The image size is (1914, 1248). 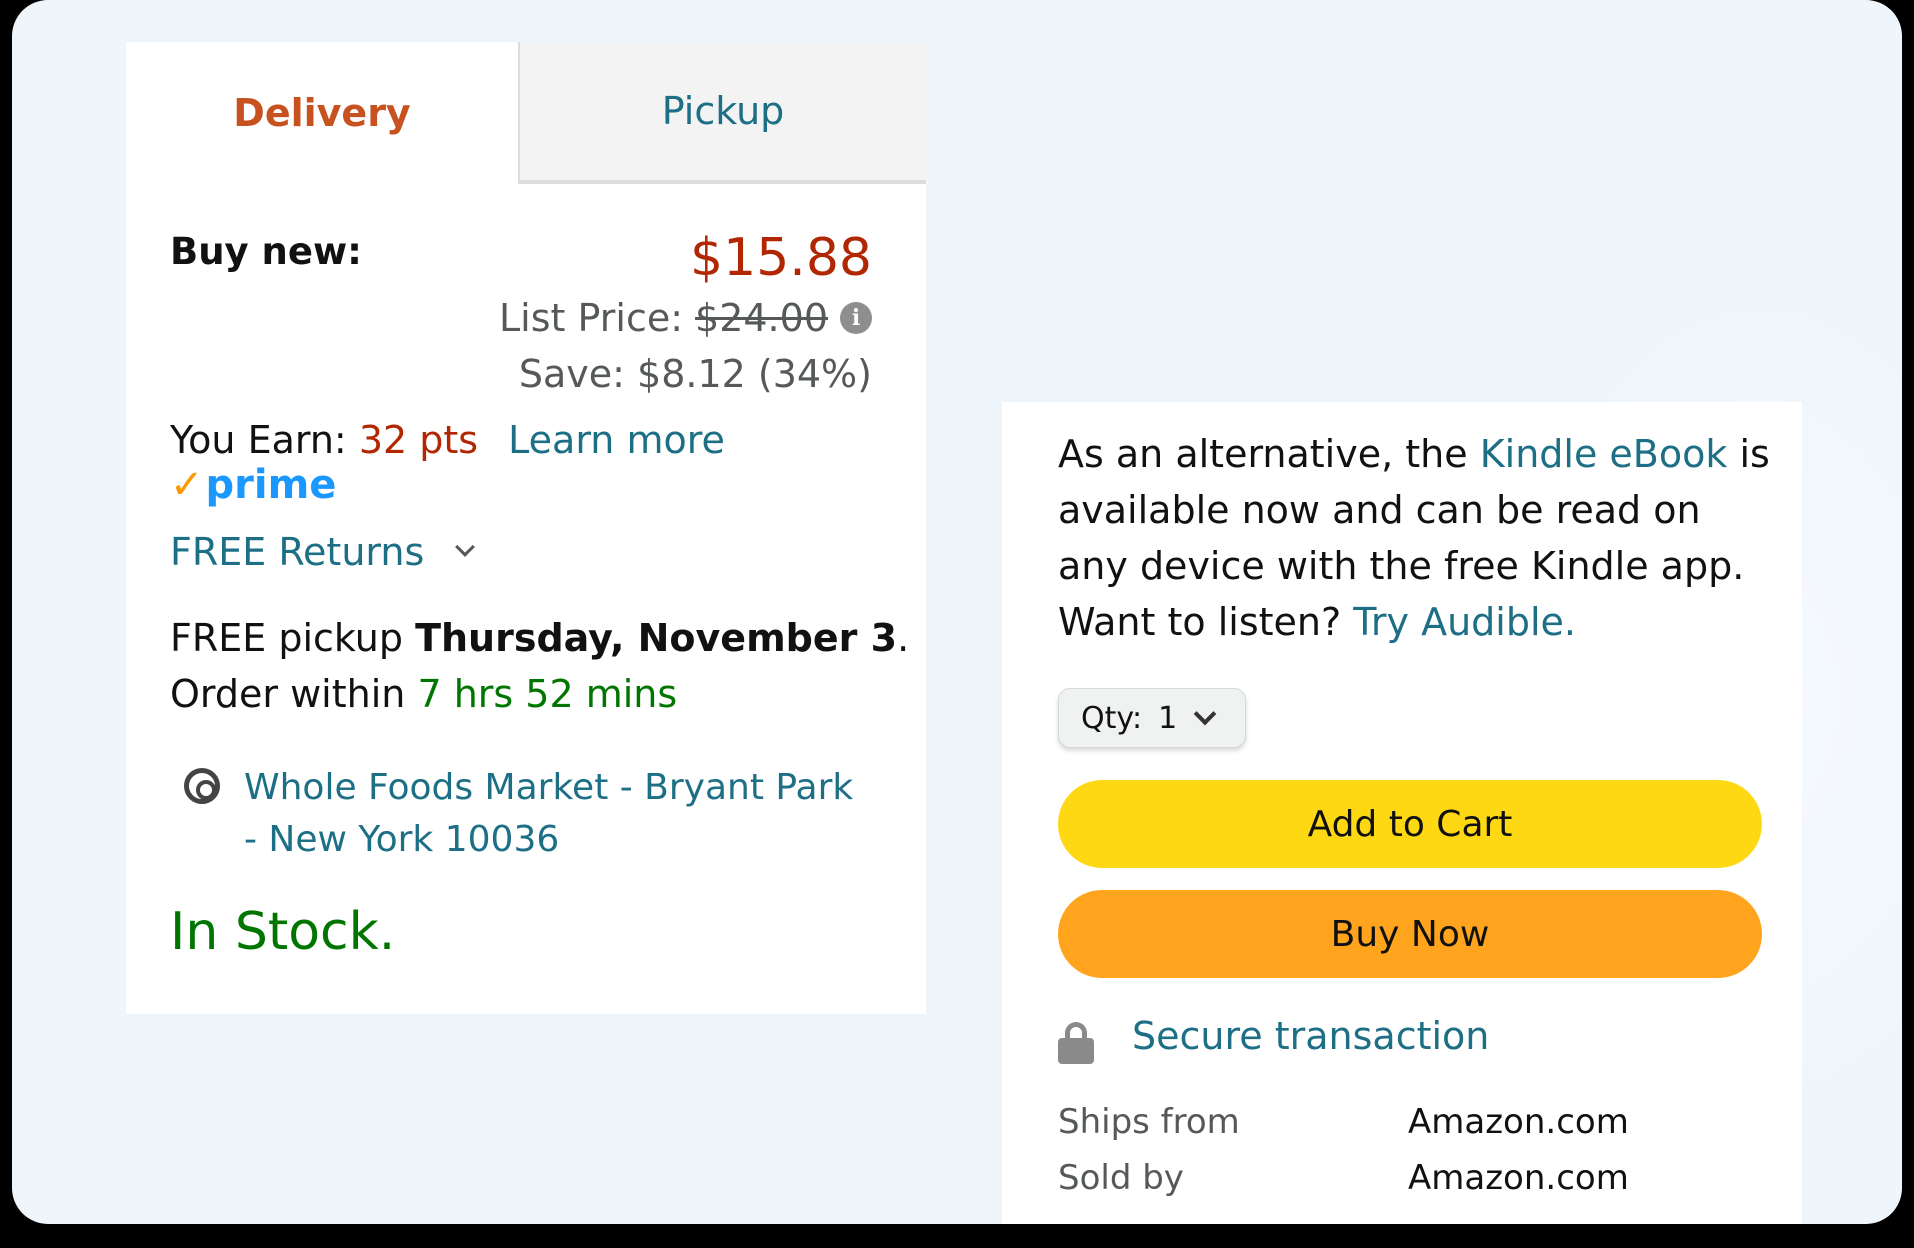 What do you see at coordinates (591, 318) in the screenshot?
I see `list-price-label: List Price:` at bounding box center [591, 318].